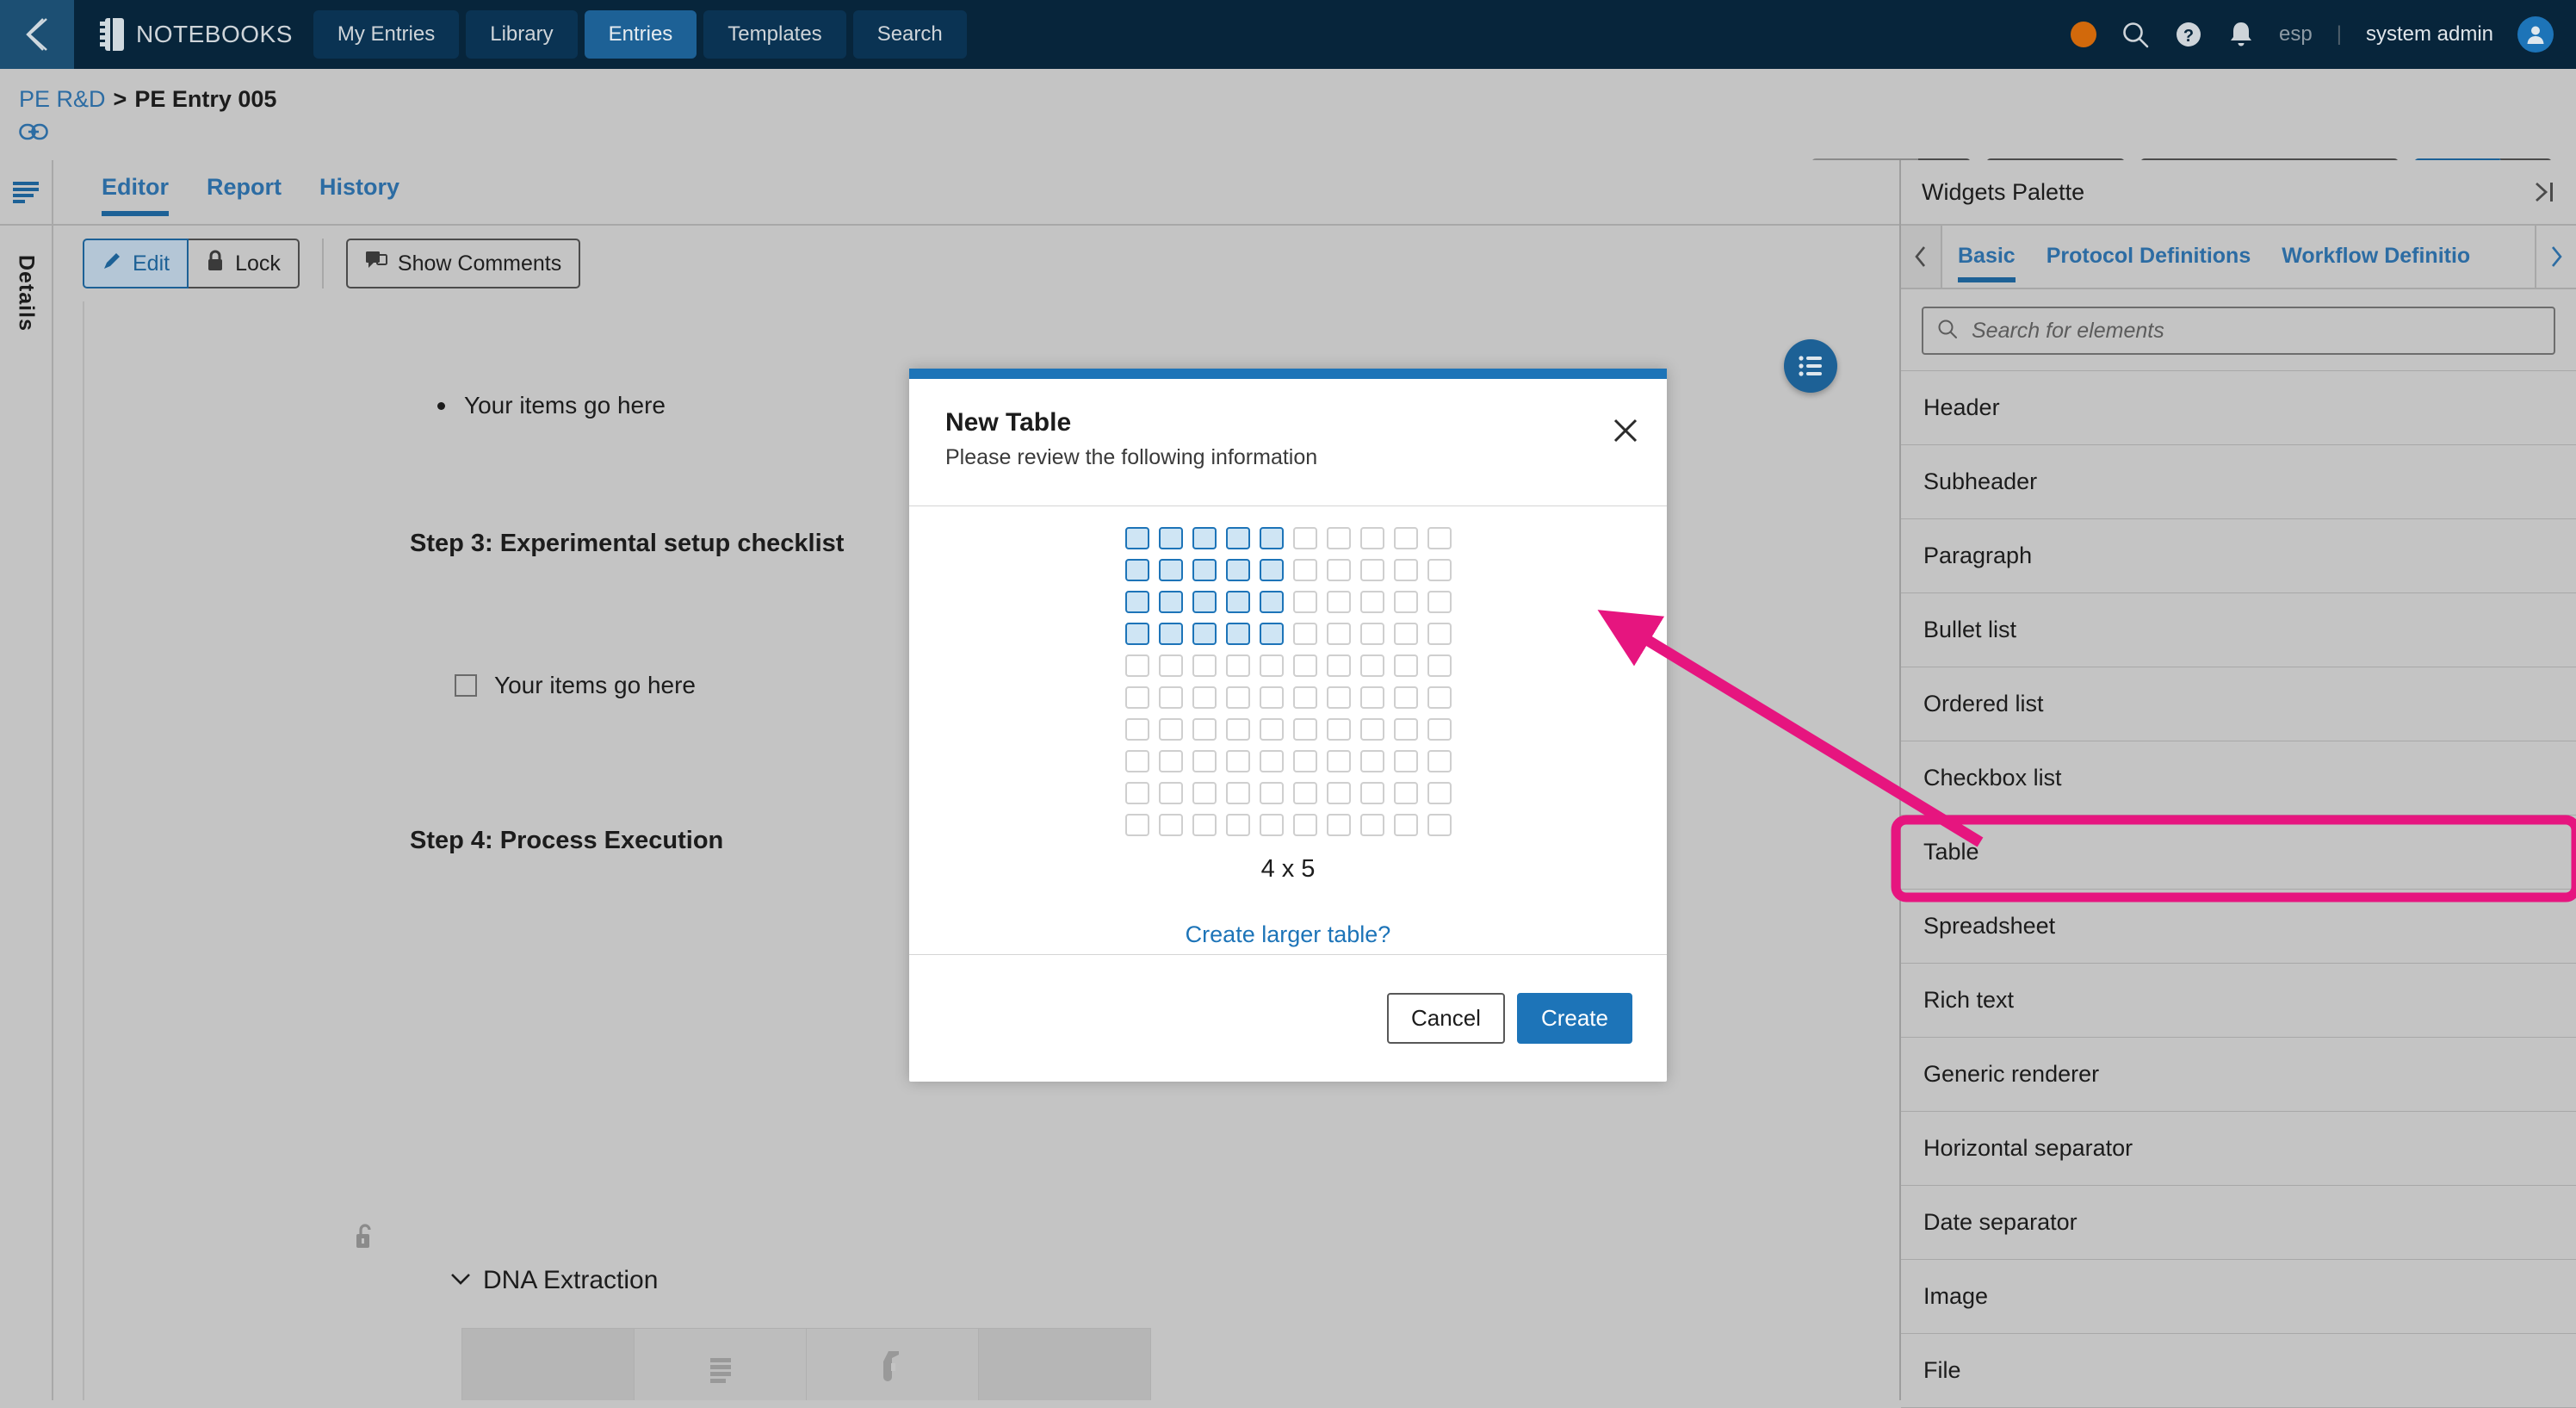 The width and height of the screenshot is (2576, 1408). What do you see at coordinates (365, 1239) in the screenshot?
I see `unlock-icon` at bounding box center [365, 1239].